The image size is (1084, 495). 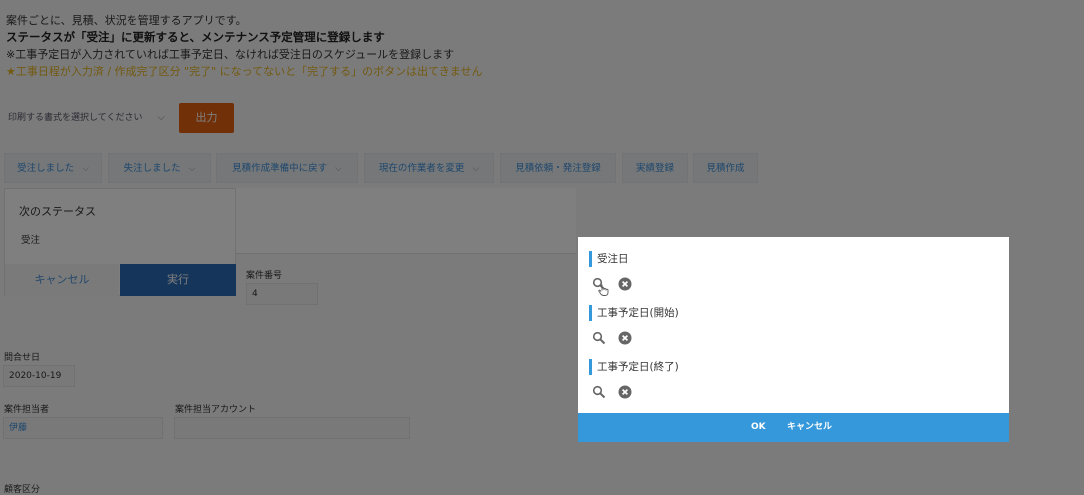 What do you see at coordinates (603, 290) in the screenshot?
I see `hand-pointer-icon` at bounding box center [603, 290].